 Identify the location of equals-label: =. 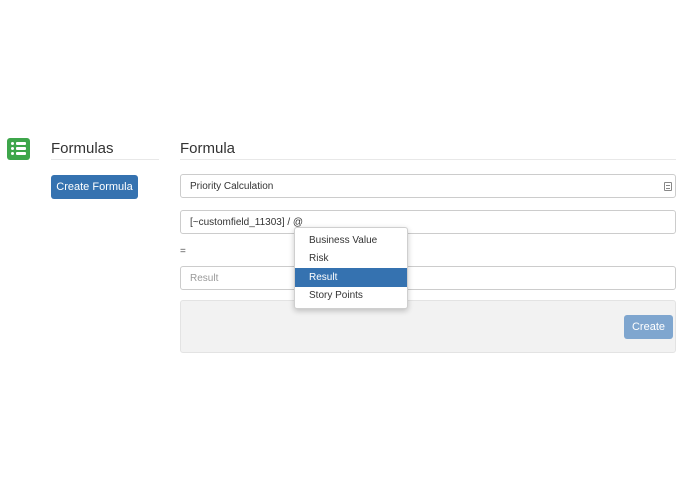
(183, 251).